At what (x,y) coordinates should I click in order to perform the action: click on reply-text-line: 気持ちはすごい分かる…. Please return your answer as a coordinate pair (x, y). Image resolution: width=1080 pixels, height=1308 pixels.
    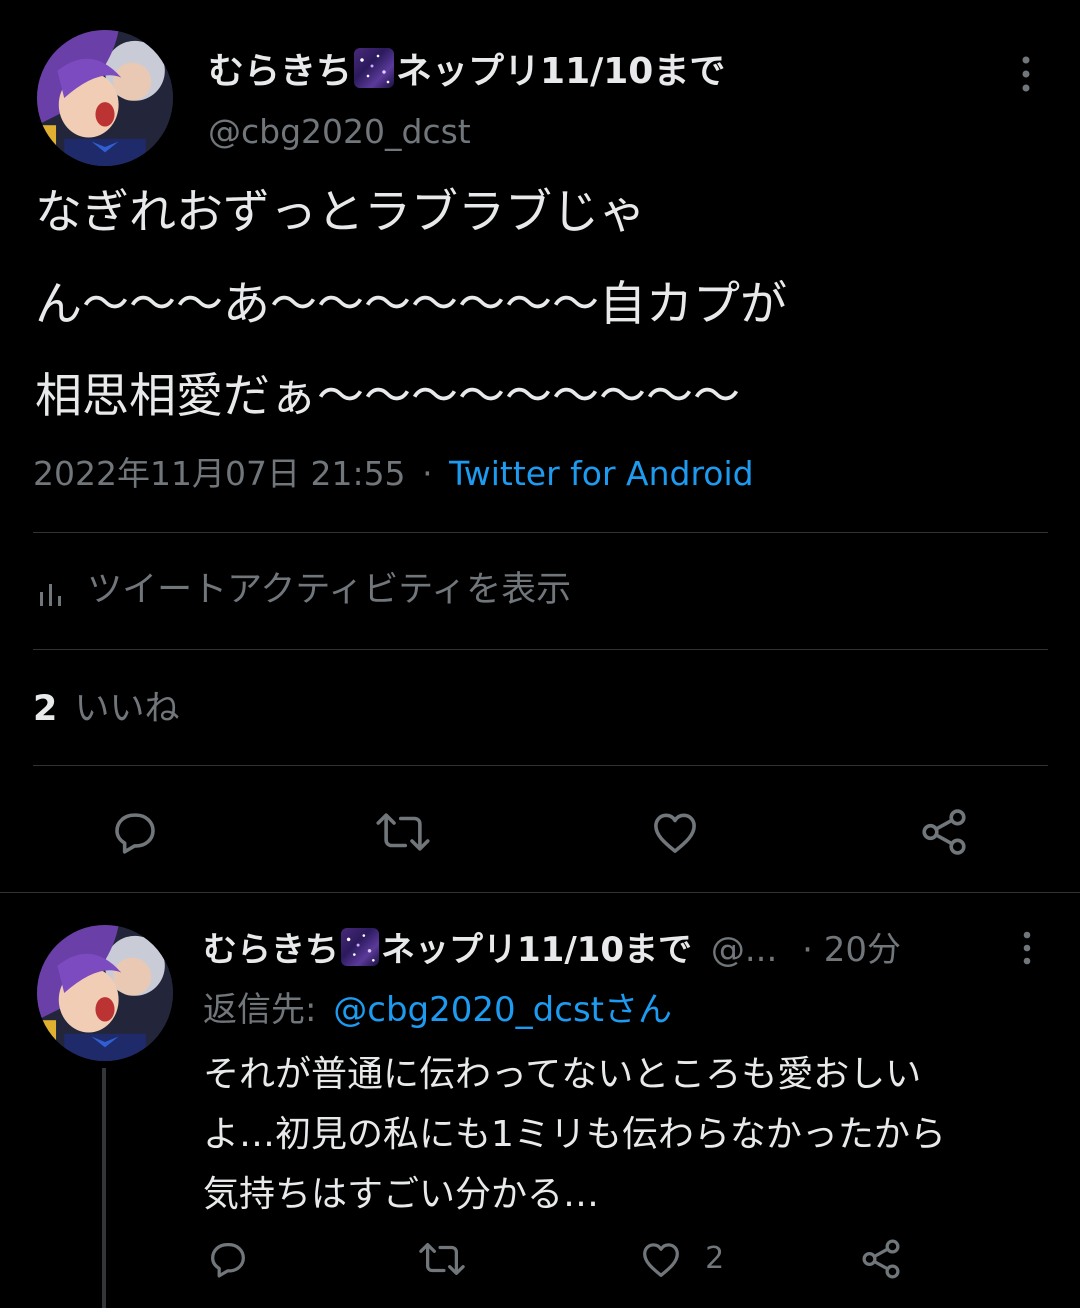
    Looking at the image, I should click on (401, 1194).